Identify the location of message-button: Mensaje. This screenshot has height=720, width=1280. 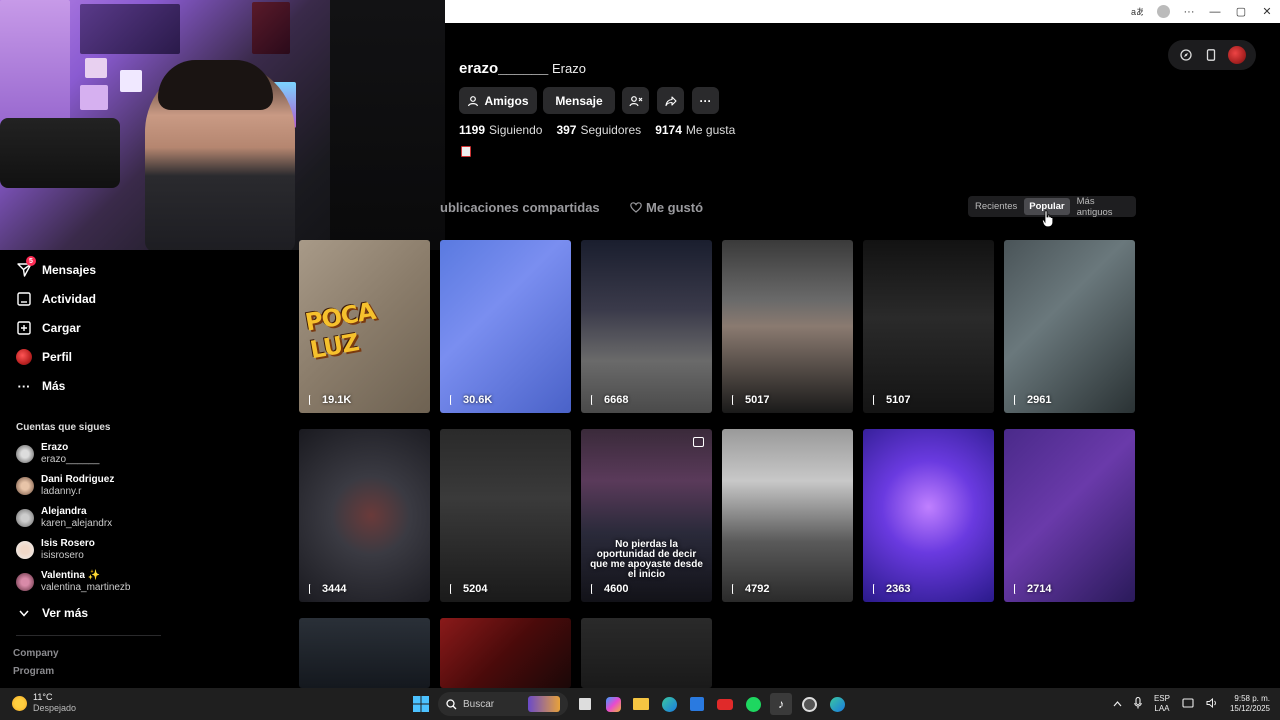
(579, 100).